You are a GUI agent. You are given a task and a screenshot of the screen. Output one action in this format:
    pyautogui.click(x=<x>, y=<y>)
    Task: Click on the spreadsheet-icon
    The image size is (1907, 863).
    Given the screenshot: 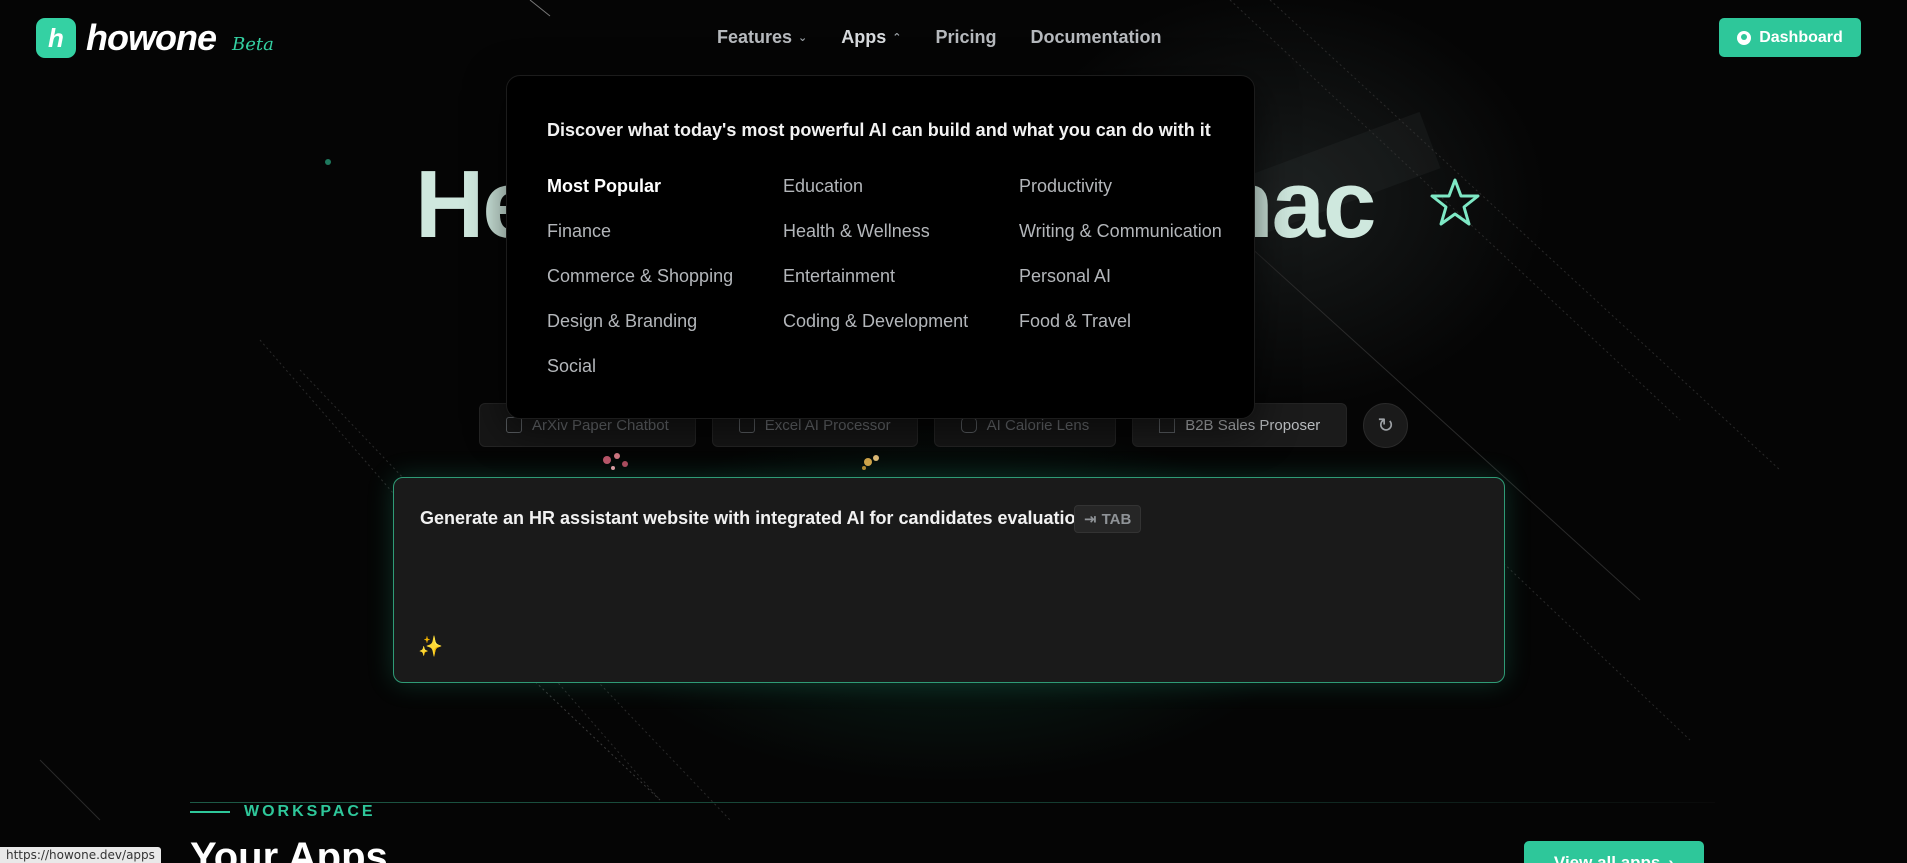 What is the action you would take?
    pyautogui.click(x=746, y=425)
    